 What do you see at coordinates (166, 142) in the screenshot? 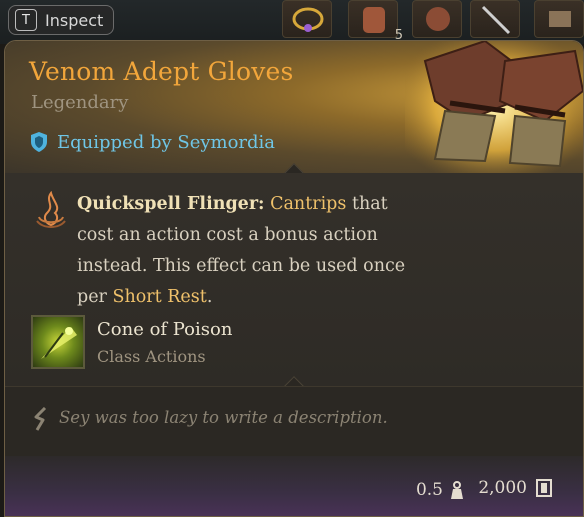
I see `equipped-by-text: Equipped by Seymordia` at bounding box center [166, 142].